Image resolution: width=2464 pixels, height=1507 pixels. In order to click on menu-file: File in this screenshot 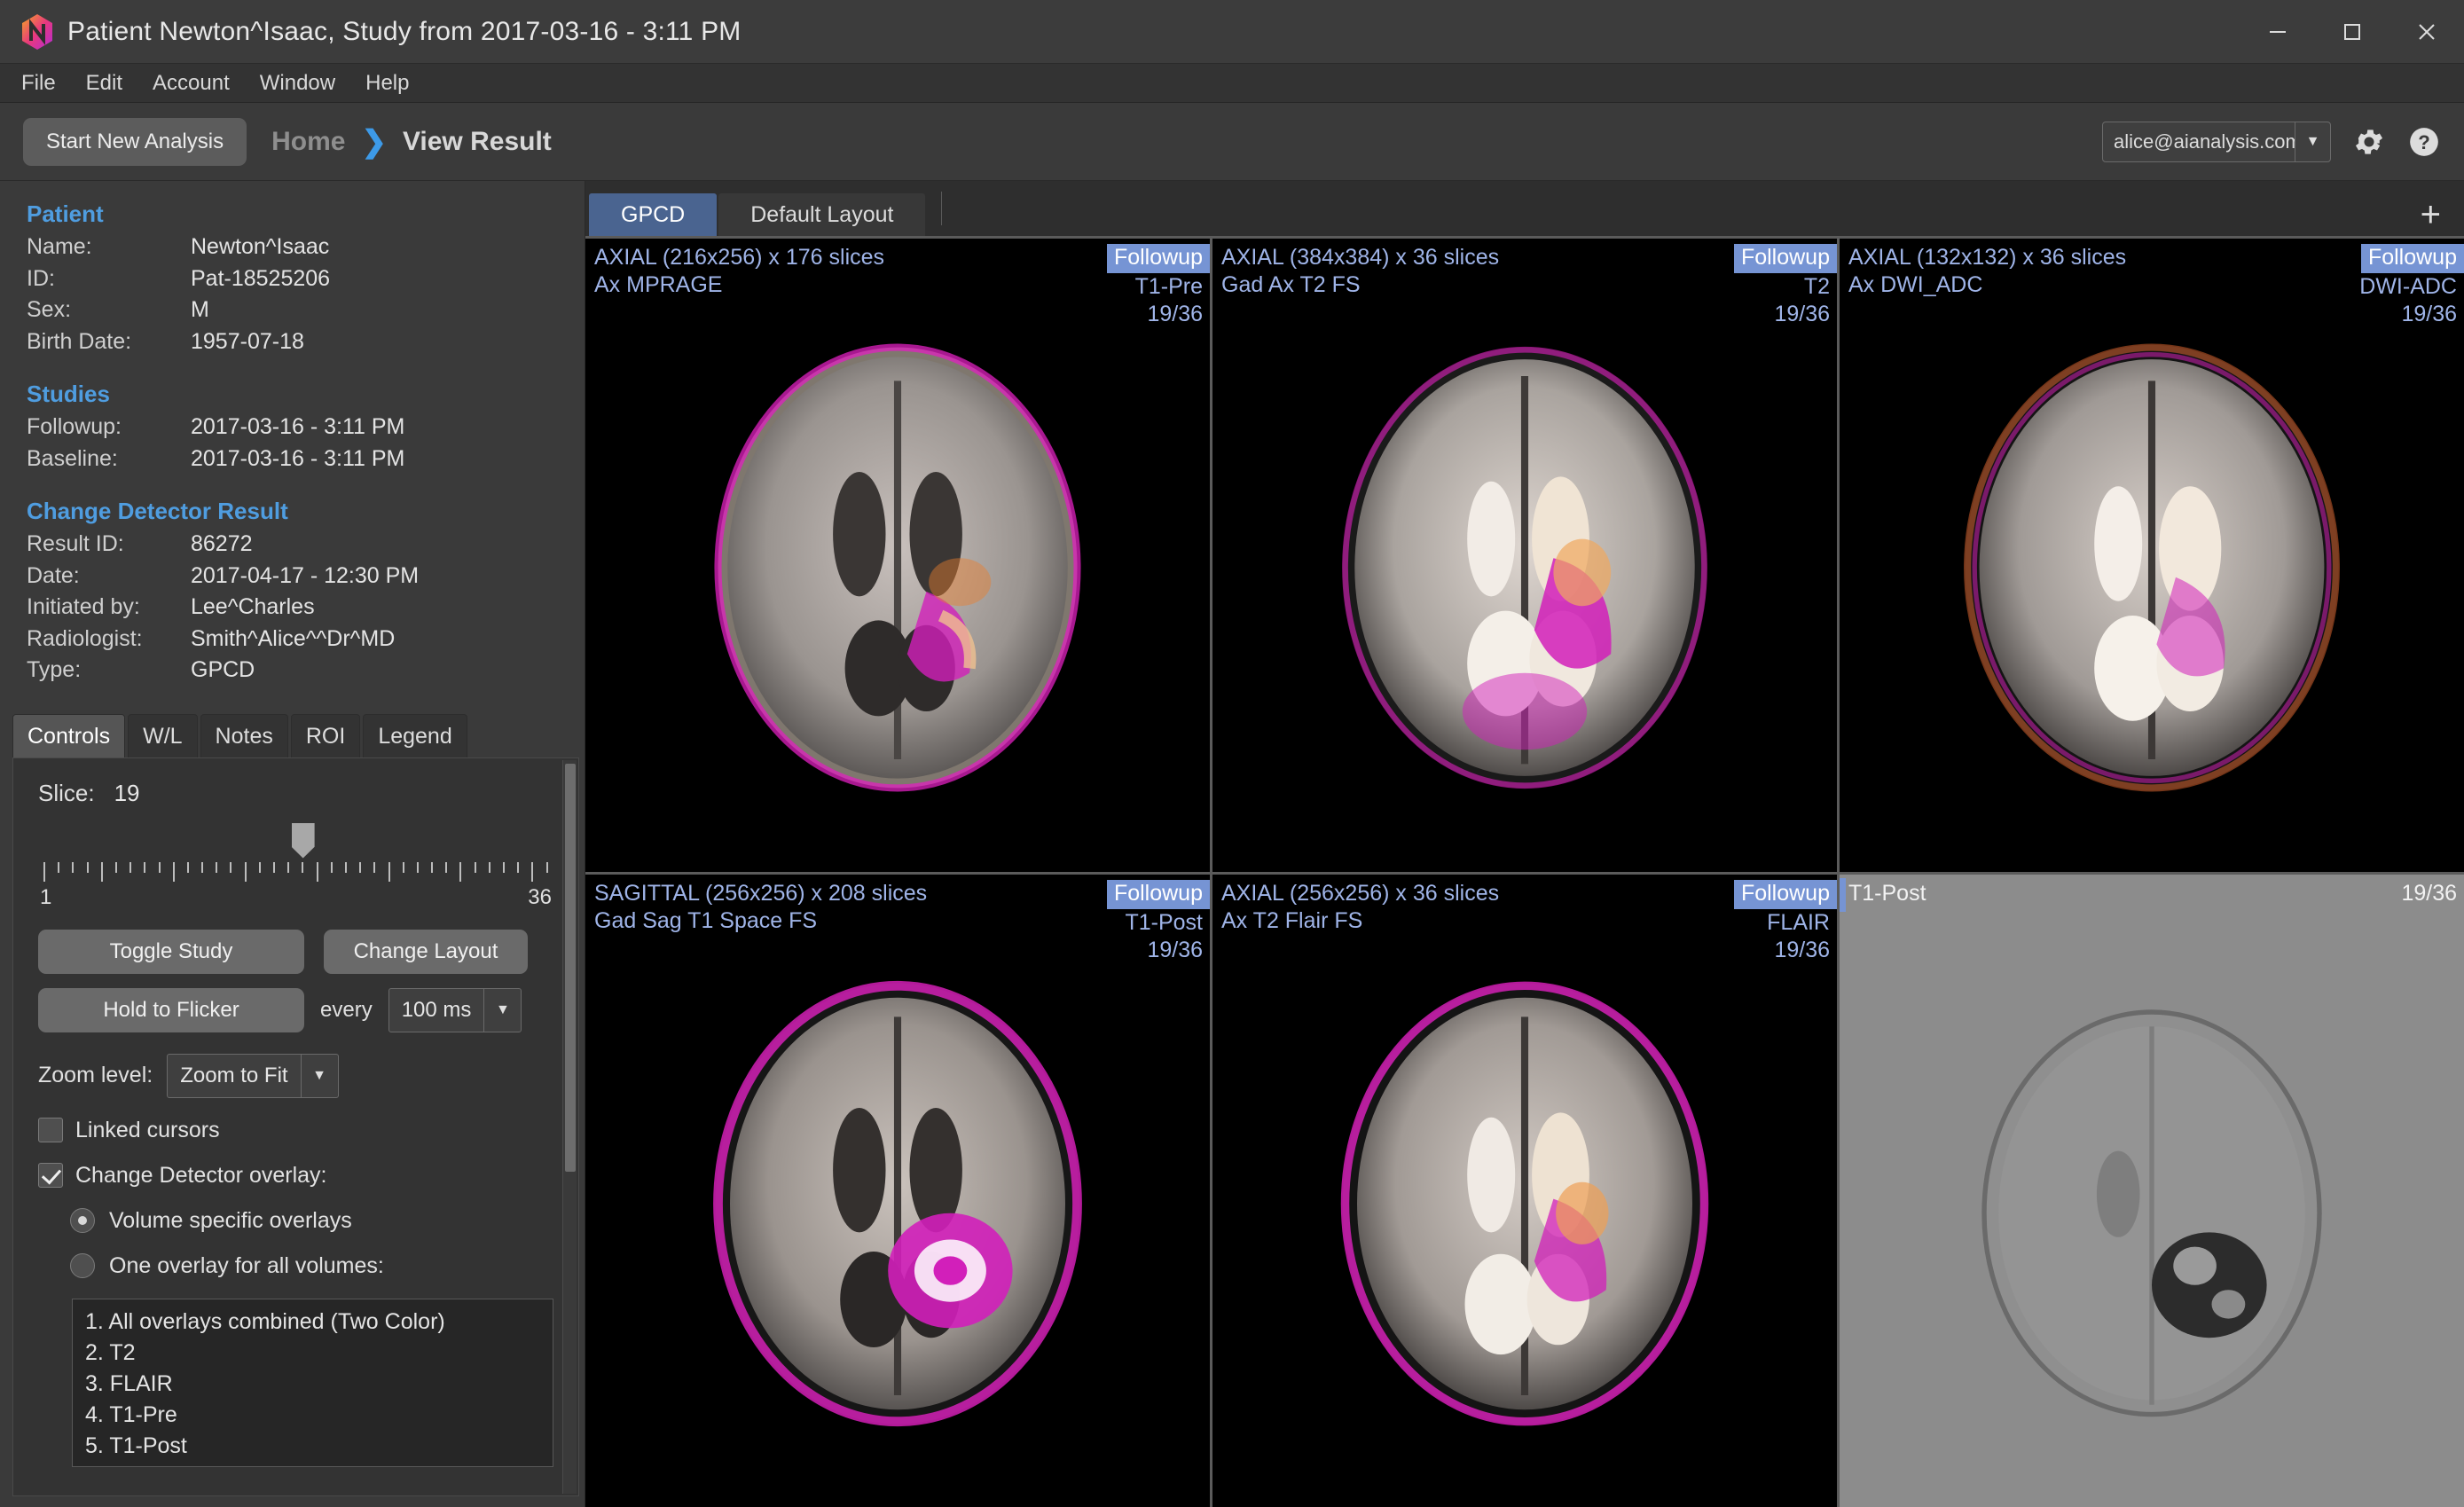, I will do `click(38, 83)`.